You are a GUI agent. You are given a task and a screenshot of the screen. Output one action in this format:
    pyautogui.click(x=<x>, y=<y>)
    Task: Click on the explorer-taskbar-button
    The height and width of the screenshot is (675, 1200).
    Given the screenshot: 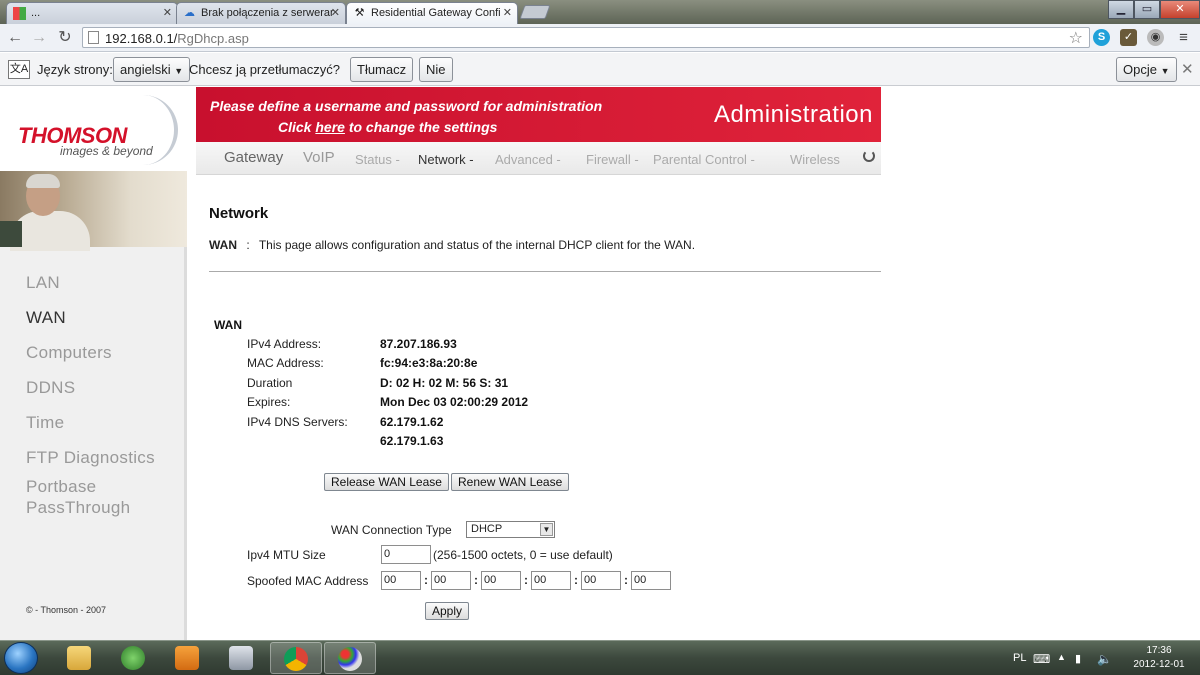 What is the action you would take?
    pyautogui.click(x=80, y=658)
    